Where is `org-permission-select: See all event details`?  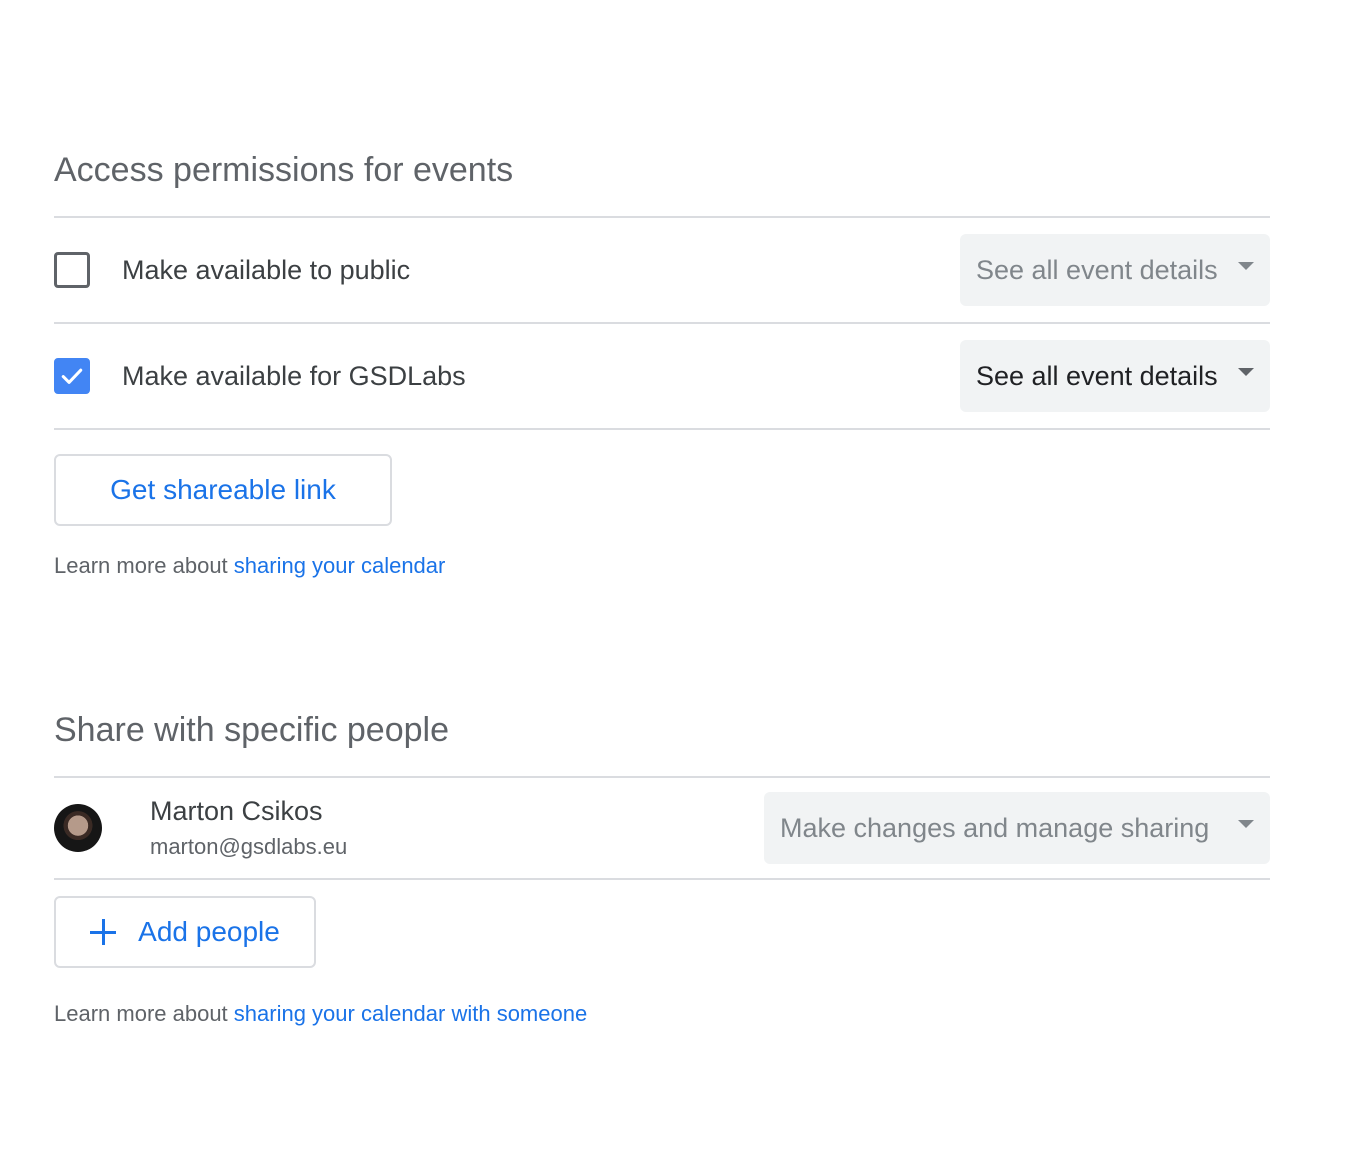 org-permission-select: See all event details is located at coordinates (1115, 376).